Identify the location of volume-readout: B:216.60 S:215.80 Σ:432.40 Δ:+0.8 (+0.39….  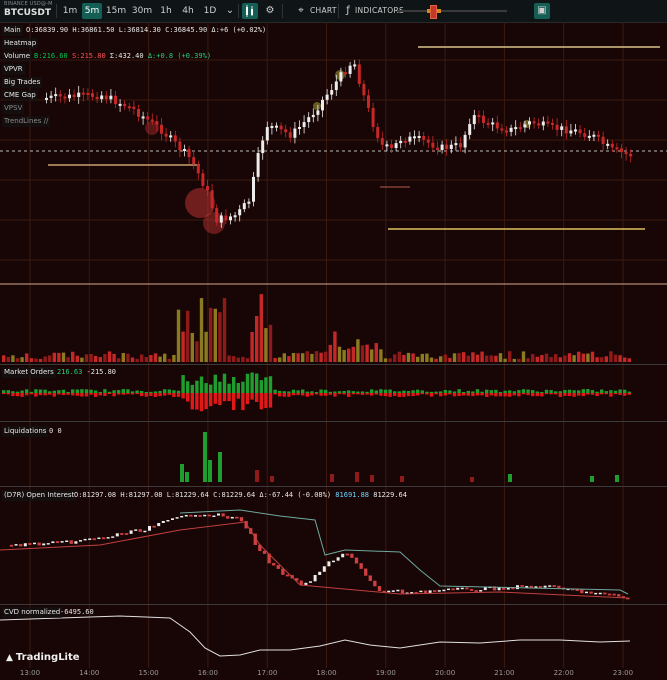
(122, 56).